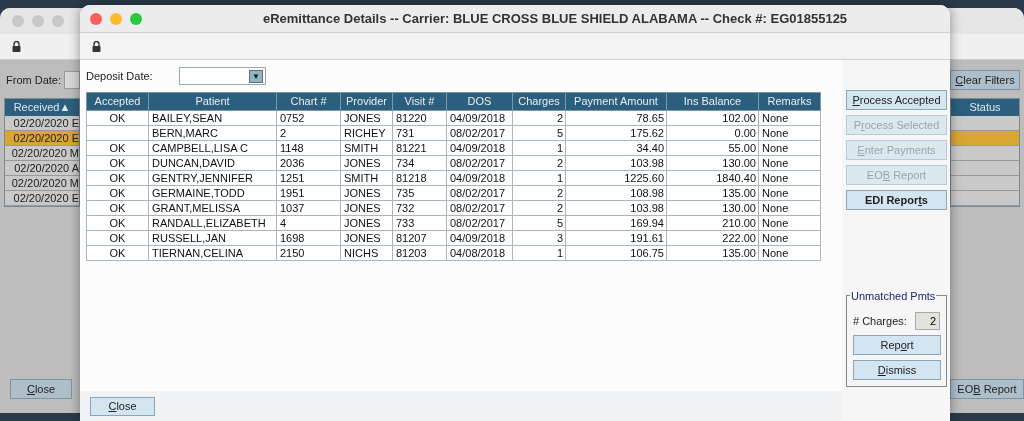 The width and height of the screenshot is (1024, 421). What do you see at coordinates (222, 76) in the screenshot?
I see `deposit-date-dropdown: ▼` at bounding box center [222, 76].